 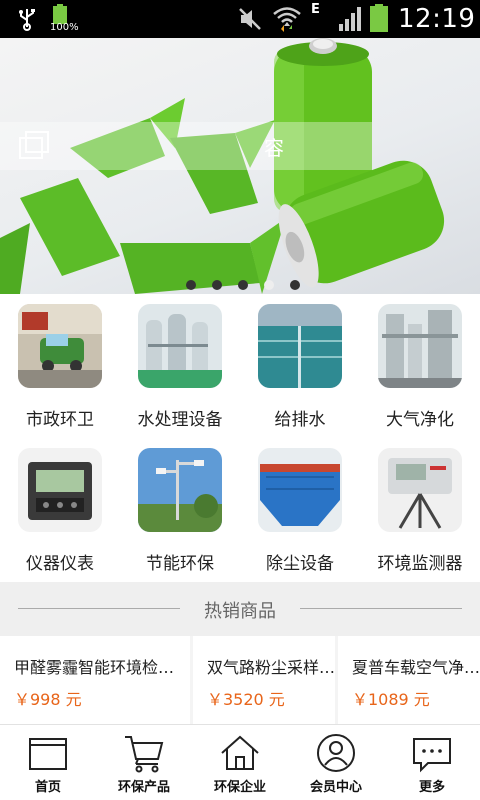 What do you see at coordinates (300, 490) in the screenshot?
I see `dust-collector-image` at bounding box center [300, 490].